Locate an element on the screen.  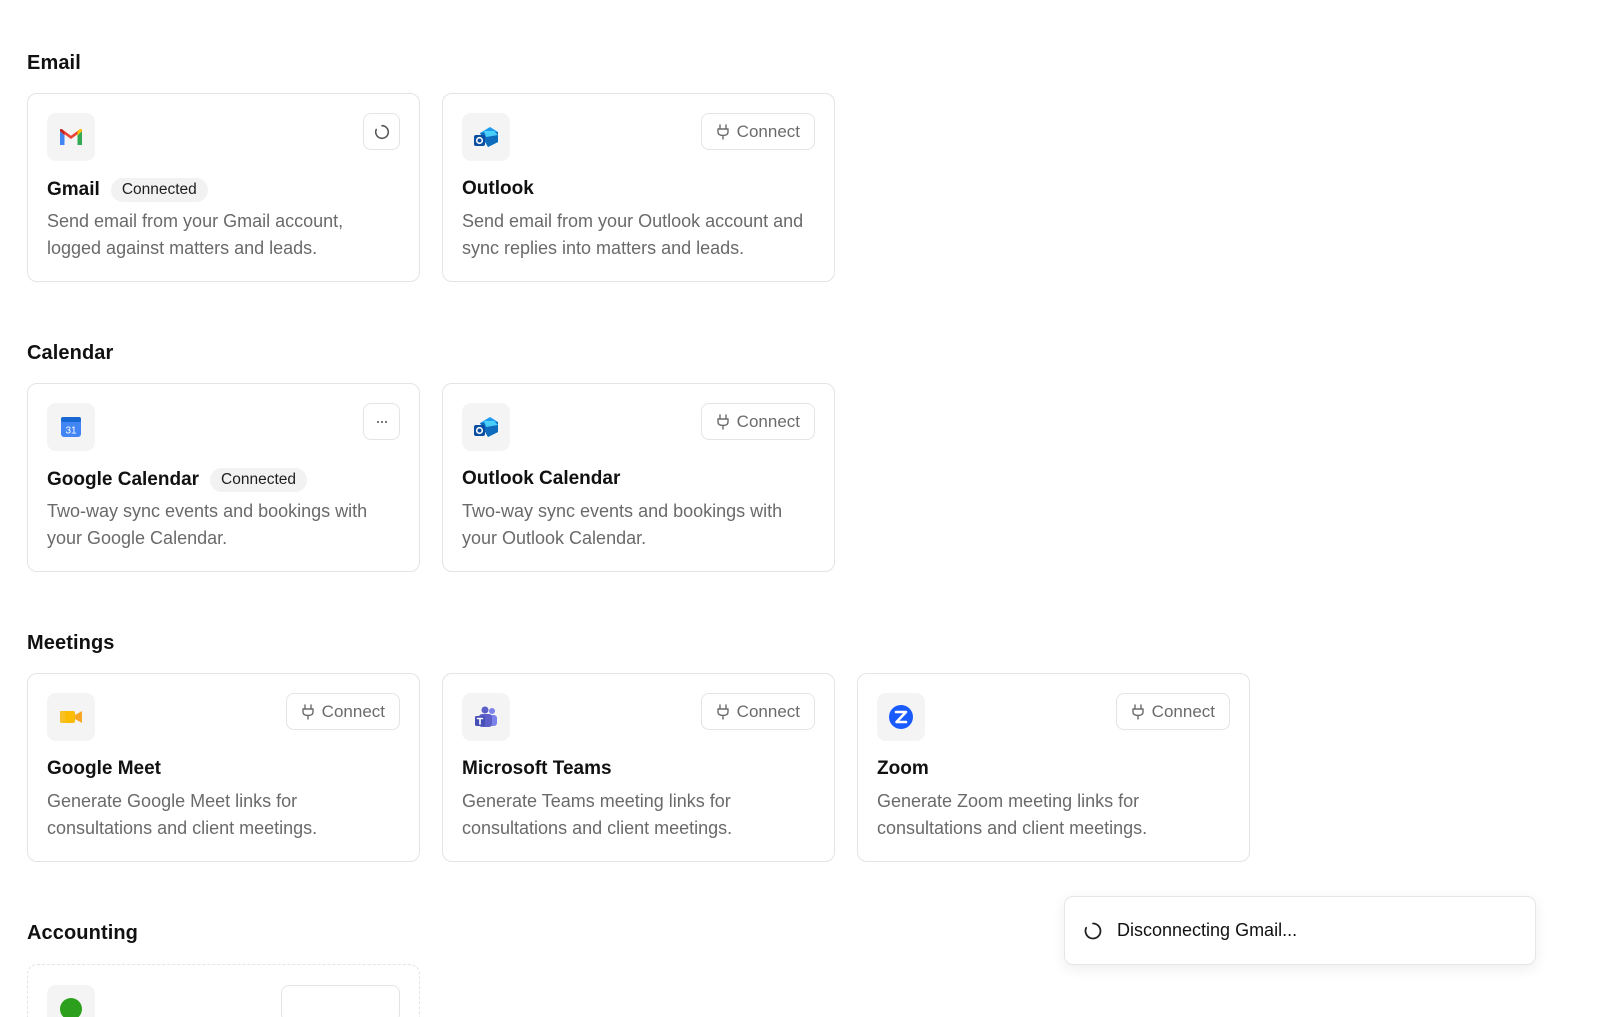
integration-name: Google Meet is located at coordinates (104, 768).